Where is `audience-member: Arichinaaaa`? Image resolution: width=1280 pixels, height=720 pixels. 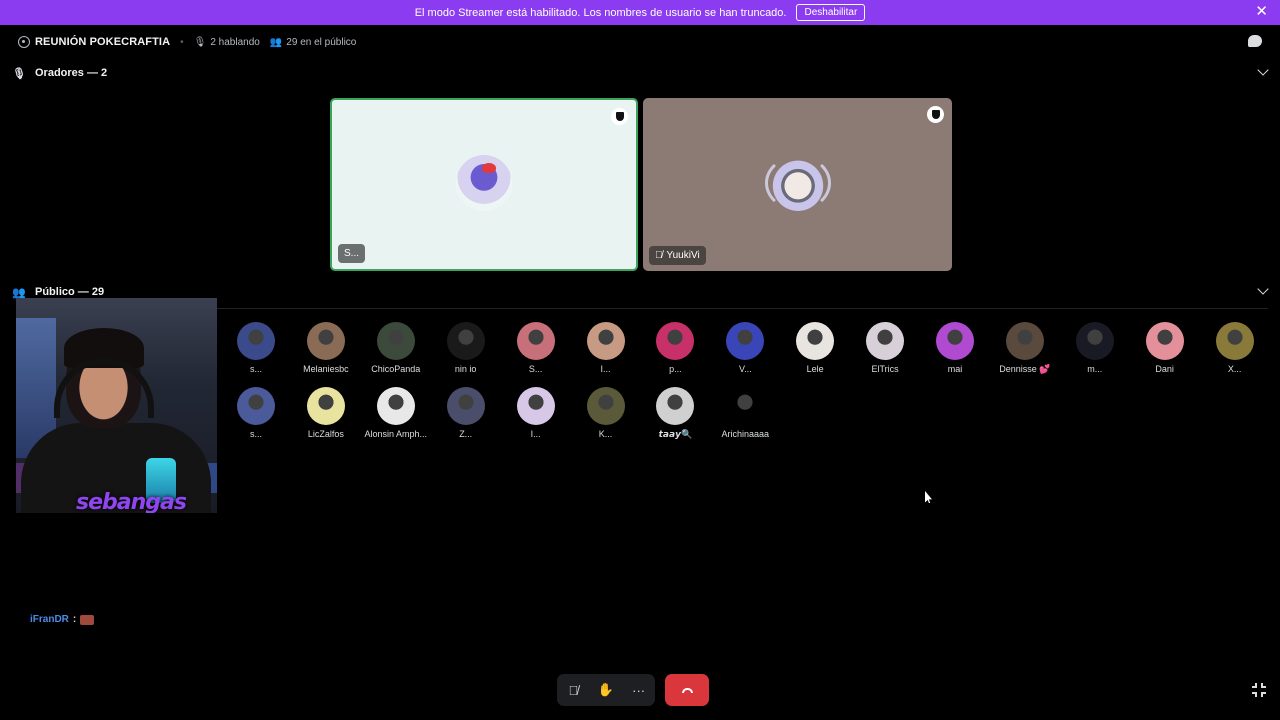
audience-member: Arichinaaaa is located at coordinates (745, 413).